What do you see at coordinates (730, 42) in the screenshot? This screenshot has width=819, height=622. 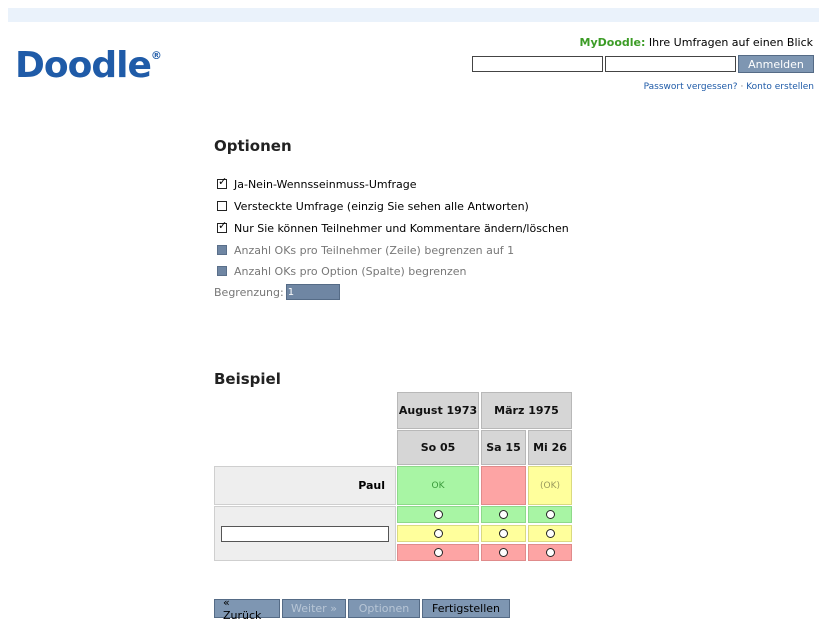 I see `mydoodle-tagline: Ihre Umfragen auf einen Blick` at bounding box center [730, 42].